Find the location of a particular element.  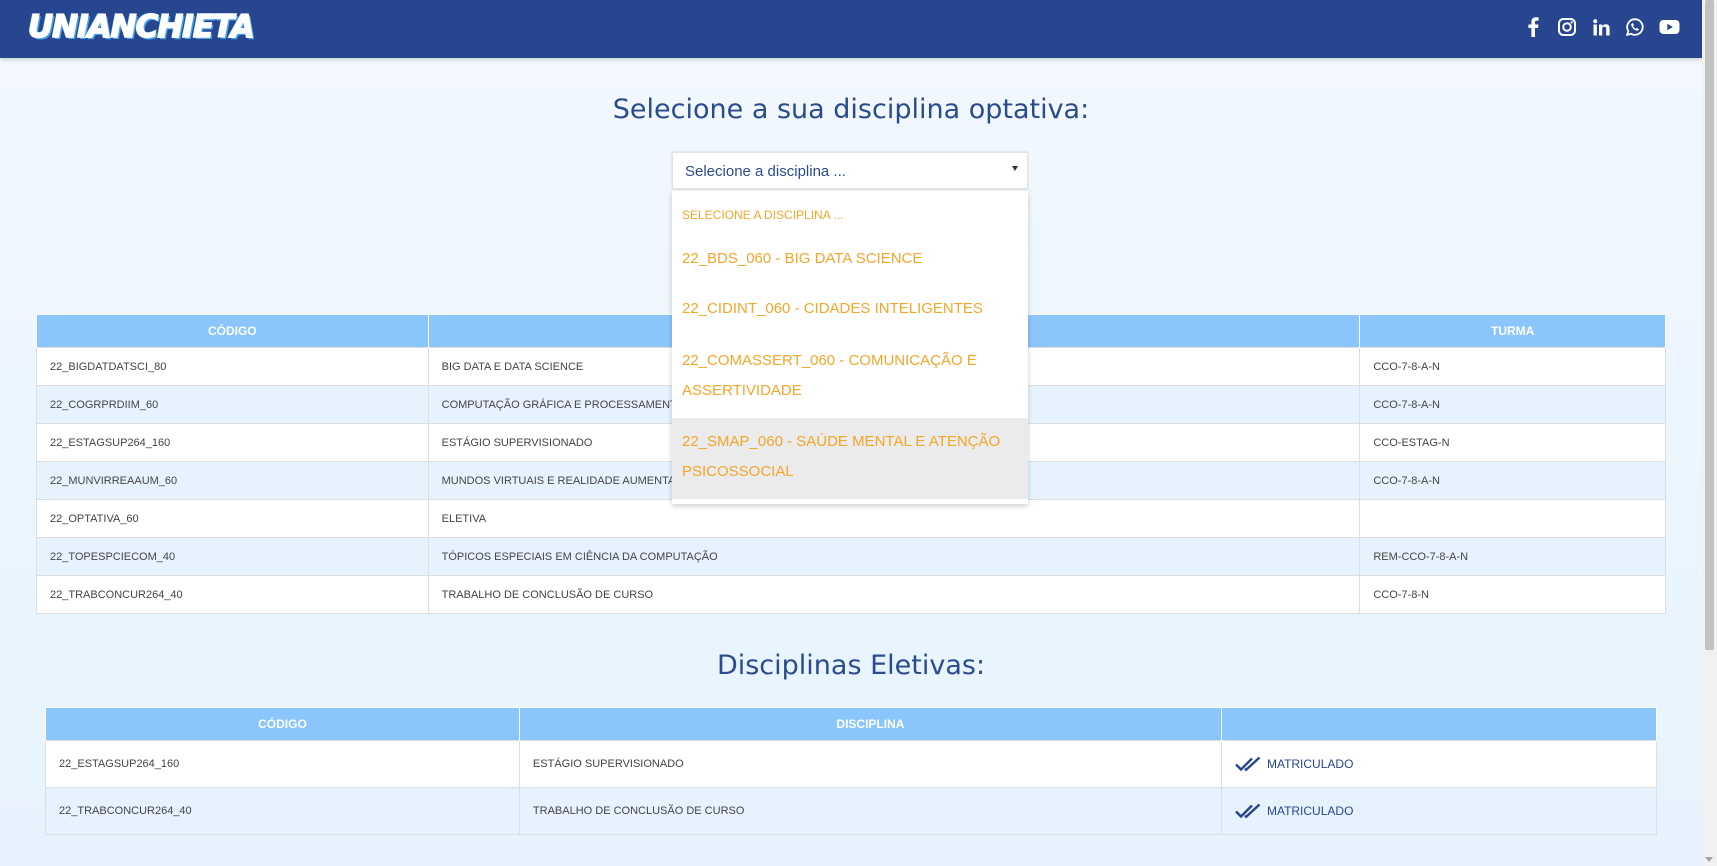

cell-code: 22_COGRPRDIIM_60 is located at coordinates (232, 404).